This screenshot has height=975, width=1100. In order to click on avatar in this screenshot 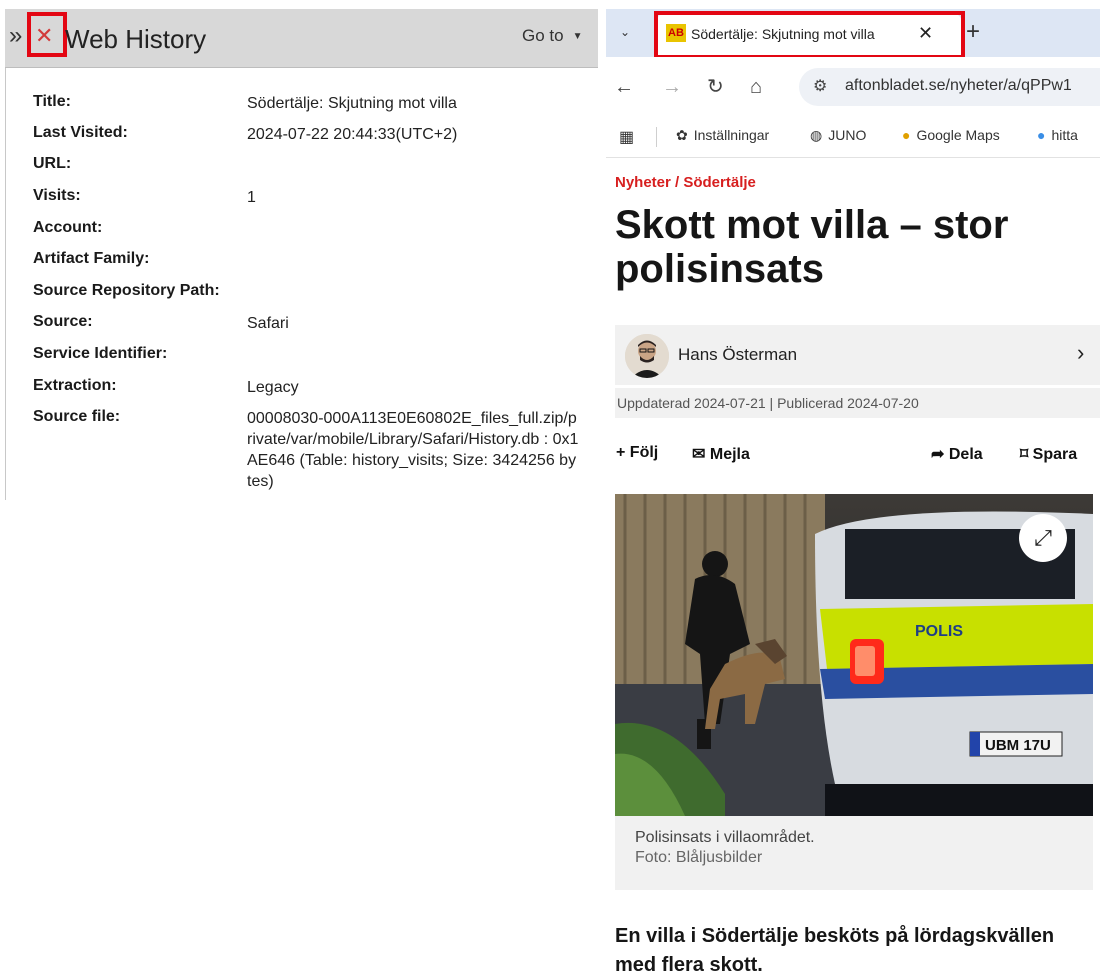, I will do `click(647, 356)`.